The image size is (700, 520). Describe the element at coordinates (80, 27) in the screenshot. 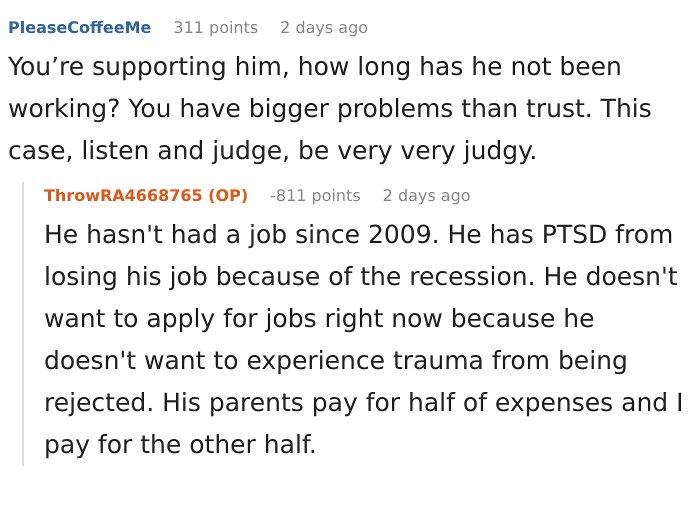

I see `username: PleaseCoffeeMe` at that location.